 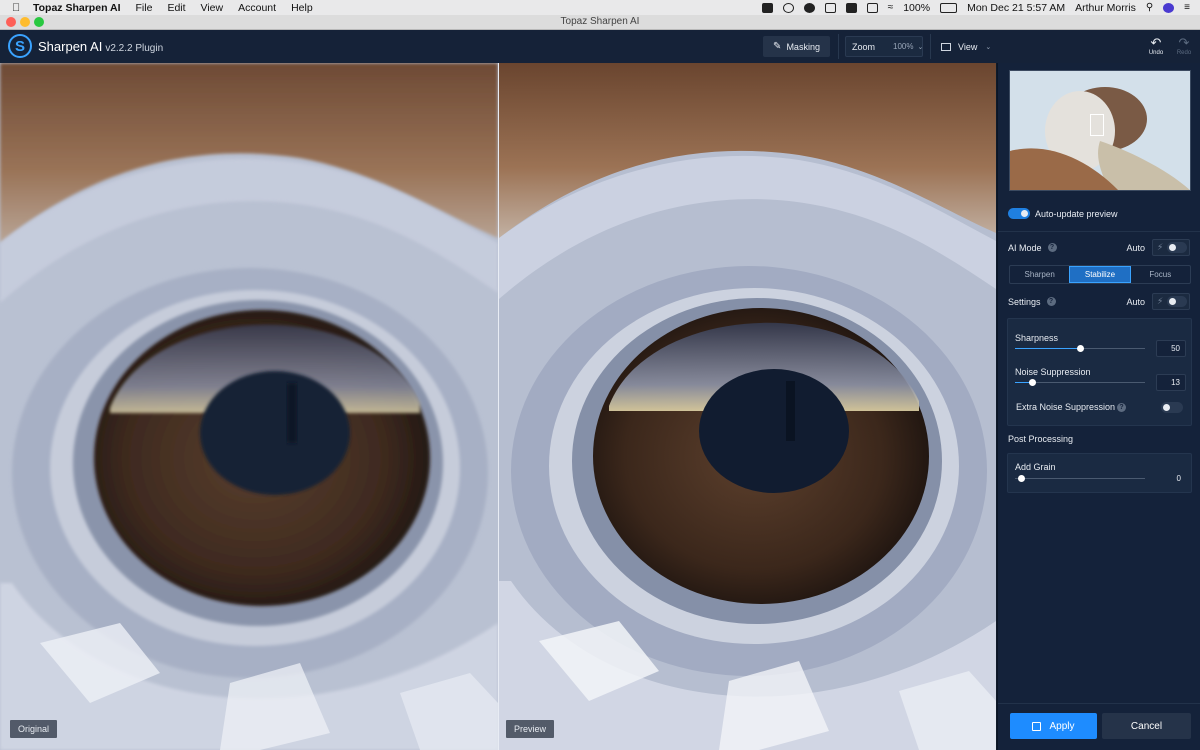 What do you see at coordinates (1178, 478) in the screenshot?
I see `add-grain-value: 0` at bounding box center [1178, 478].